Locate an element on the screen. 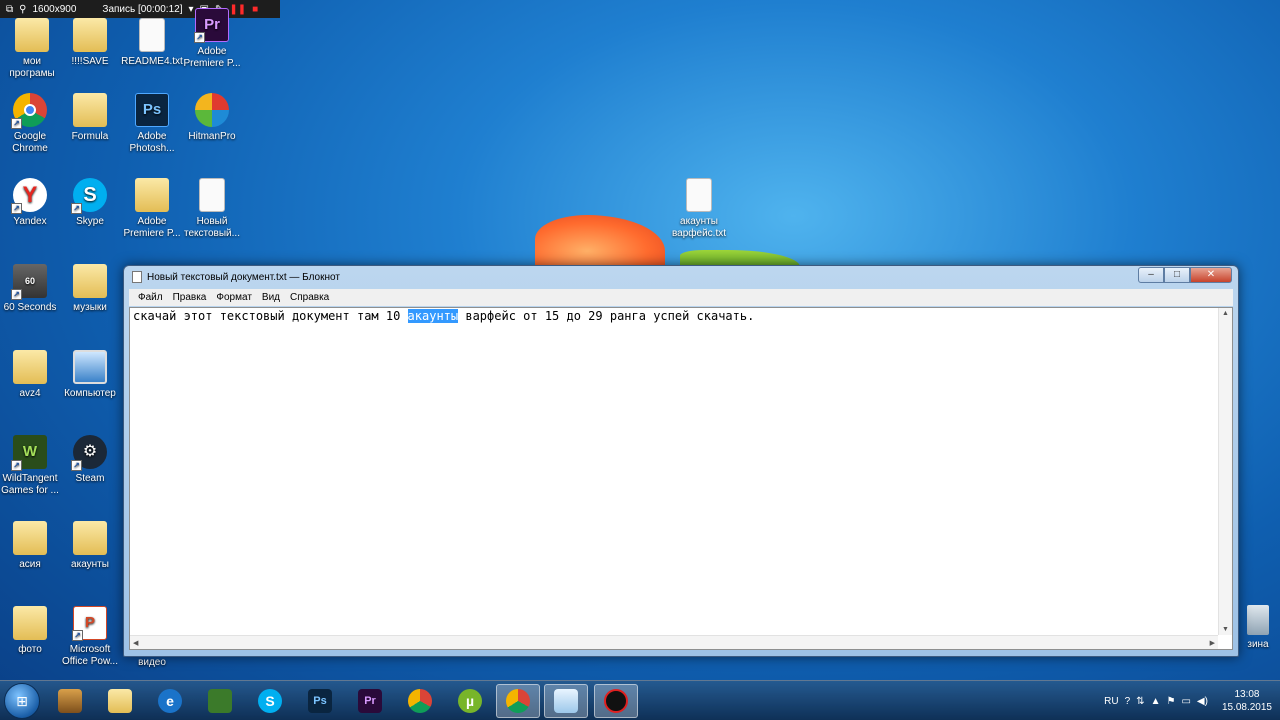 Image resolution: width=1280 pixels, height=720 pixels. vertical-scrollbar: ▲ ▼ is located at coordinates (1225, 471).